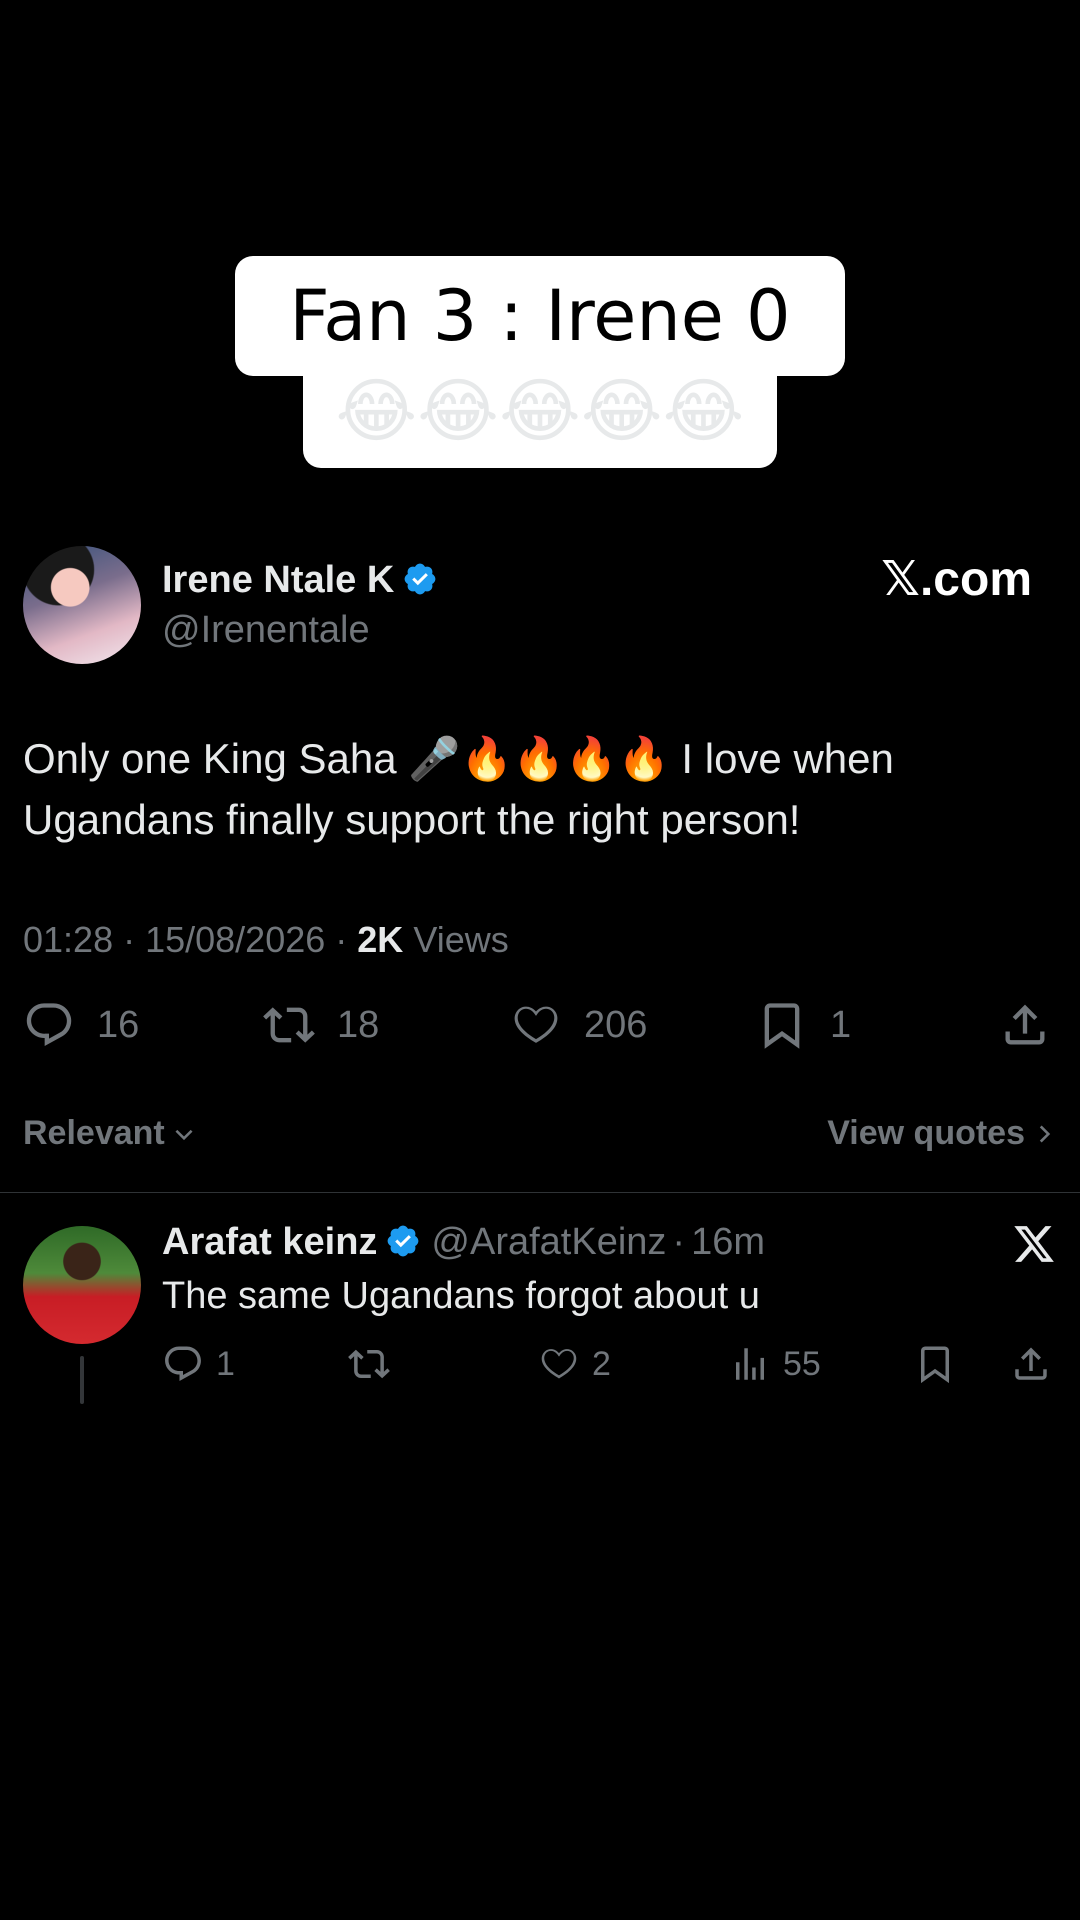 The image size is (1080, 1920). I want to click on reply-like-button: 2, so click(574, 1364).